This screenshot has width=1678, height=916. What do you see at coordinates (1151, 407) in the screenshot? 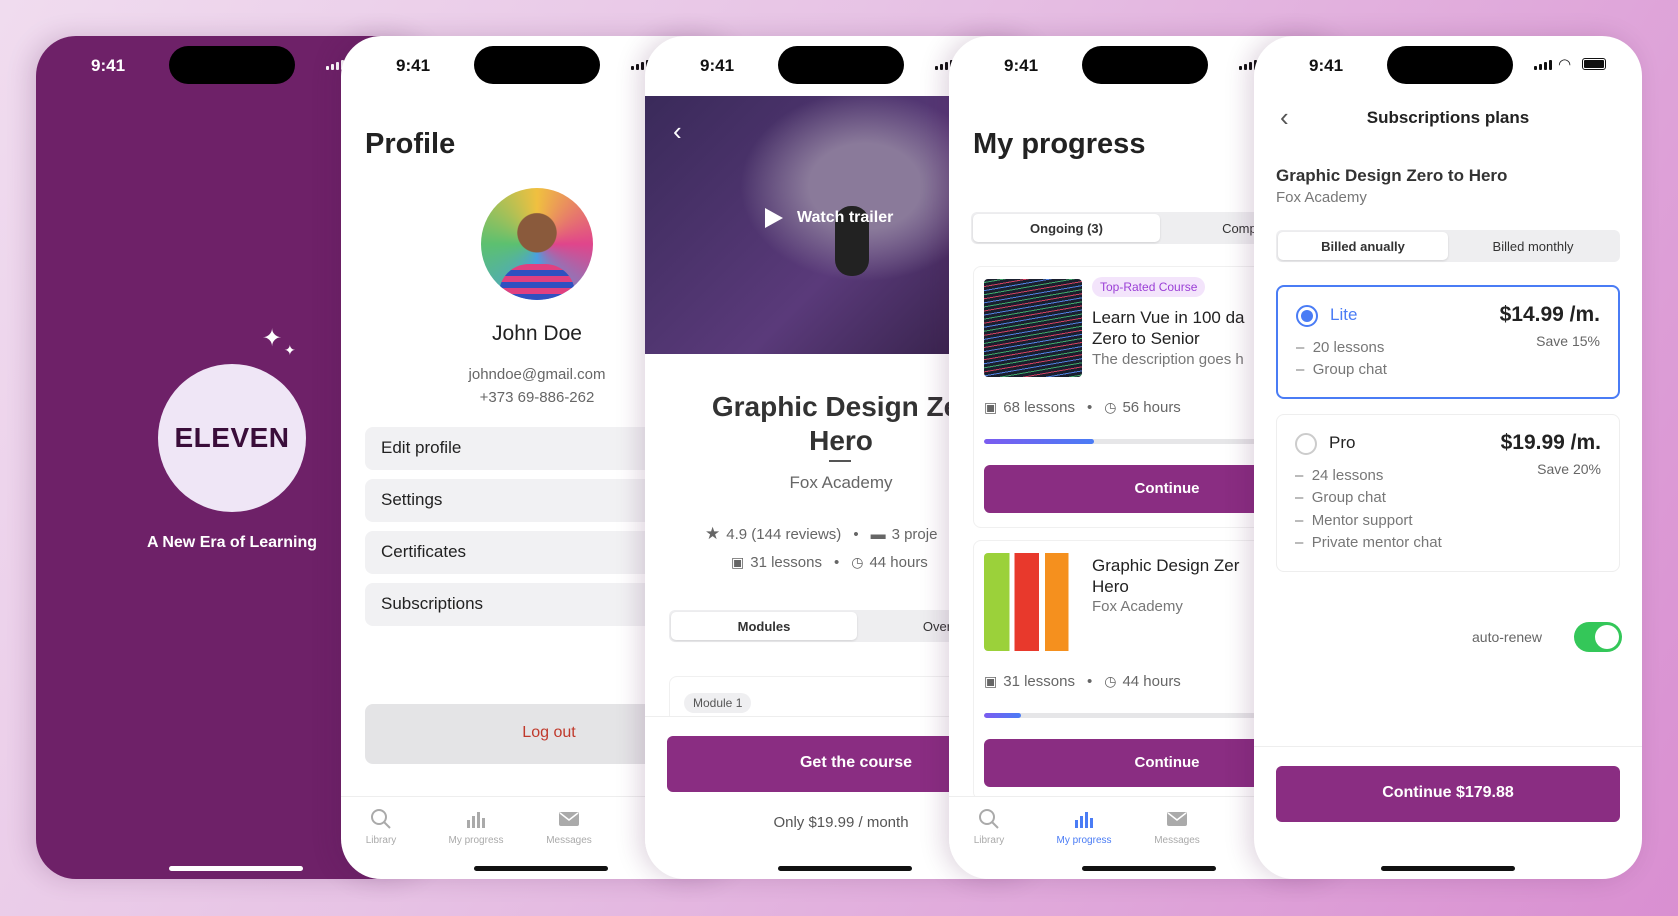
I see `card-hours: 56 hours` at bounding box center [1151, 407].